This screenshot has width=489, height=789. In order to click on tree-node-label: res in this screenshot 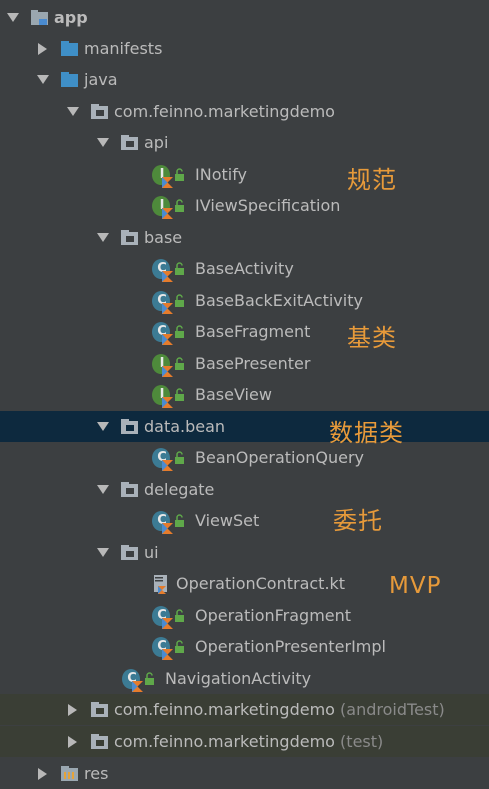, I will do `click(96, 773)`.